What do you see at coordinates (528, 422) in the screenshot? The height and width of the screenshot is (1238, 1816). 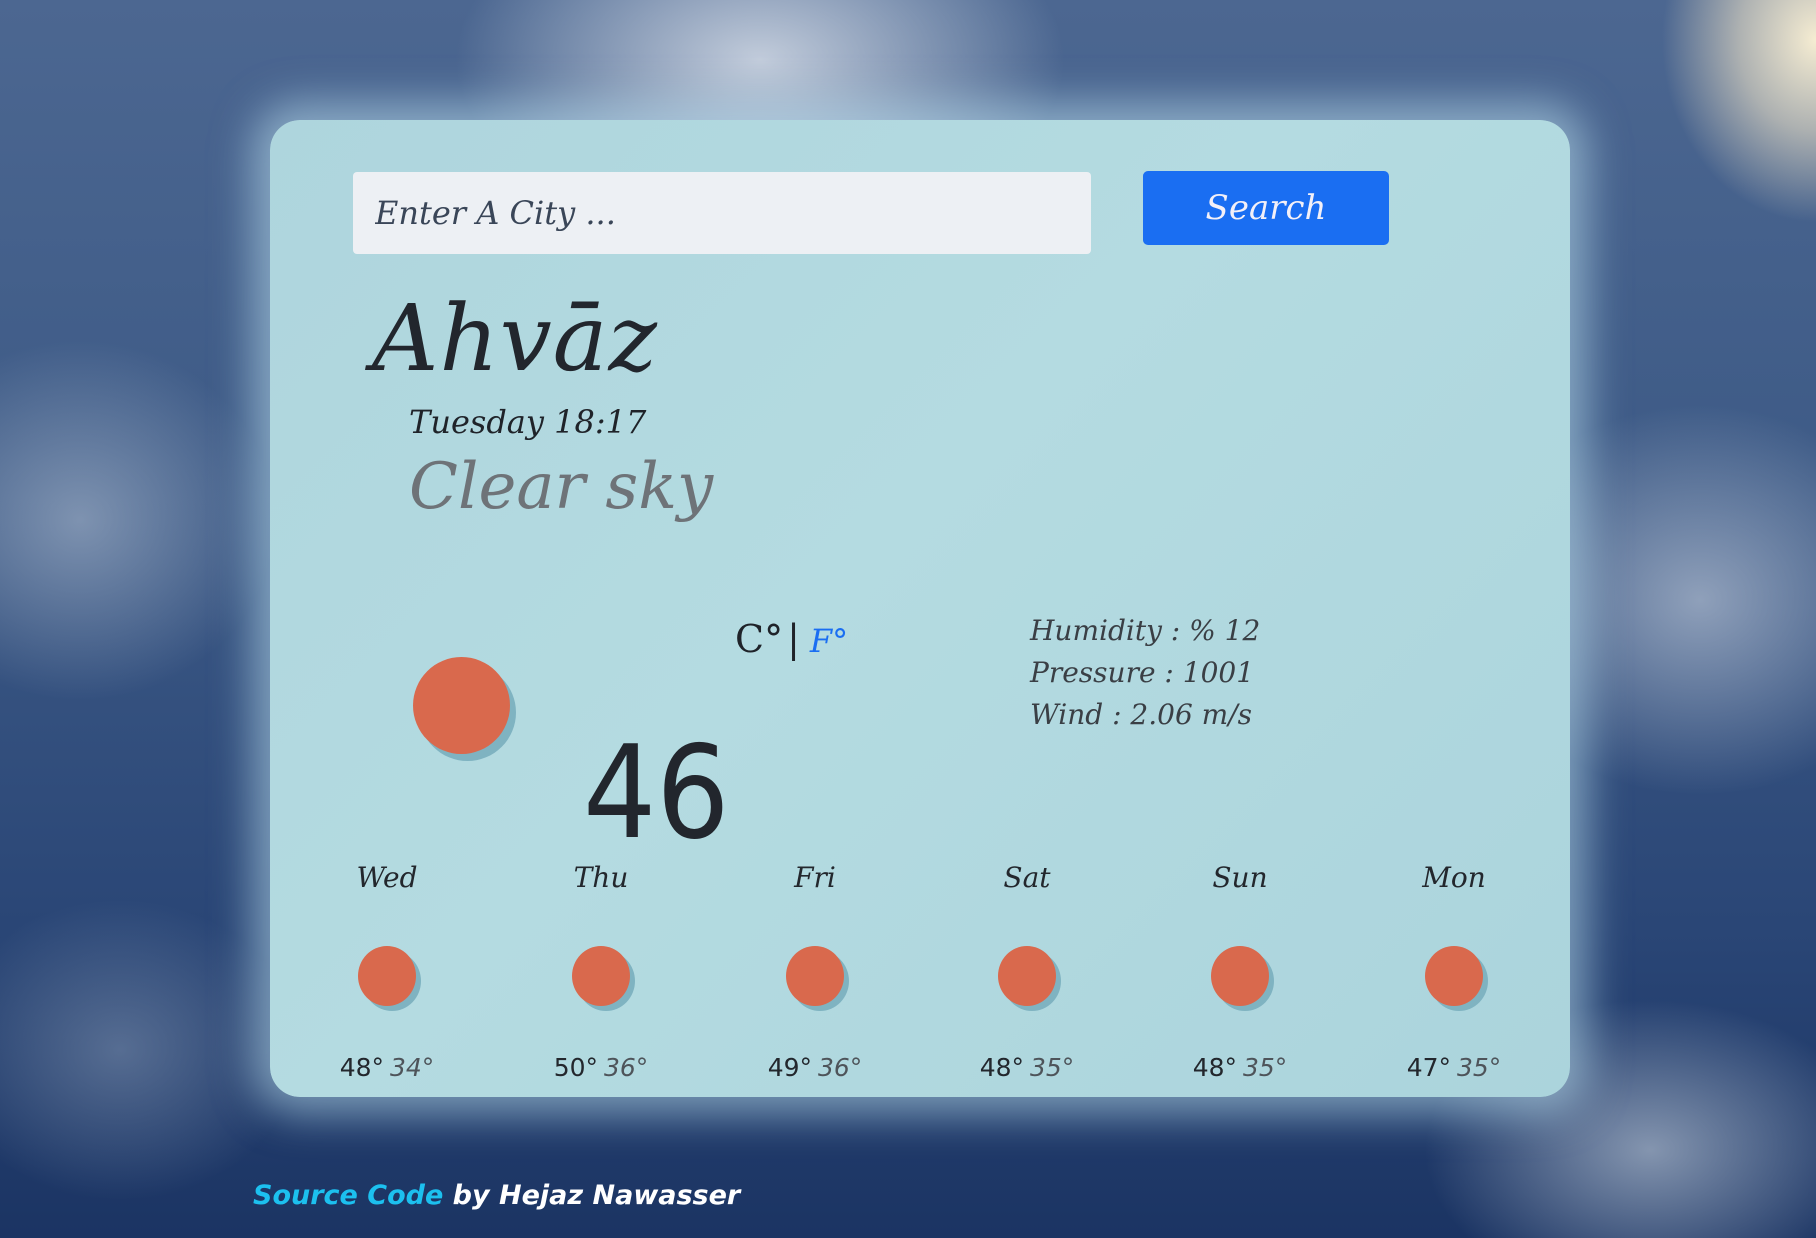 I see `current-datetime: Tuesday 18:17` at bounding box center [528, 422].